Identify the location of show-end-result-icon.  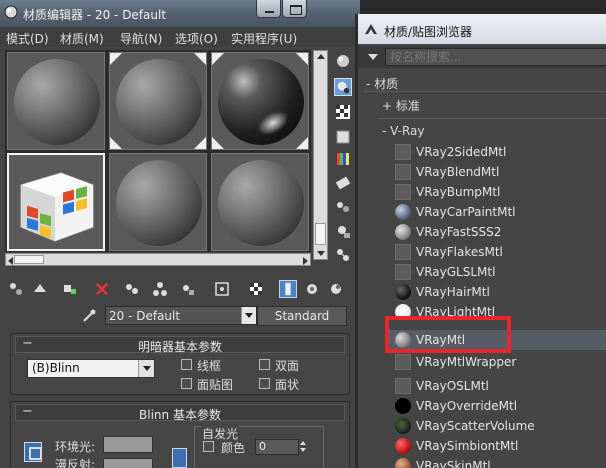
(288, 289).